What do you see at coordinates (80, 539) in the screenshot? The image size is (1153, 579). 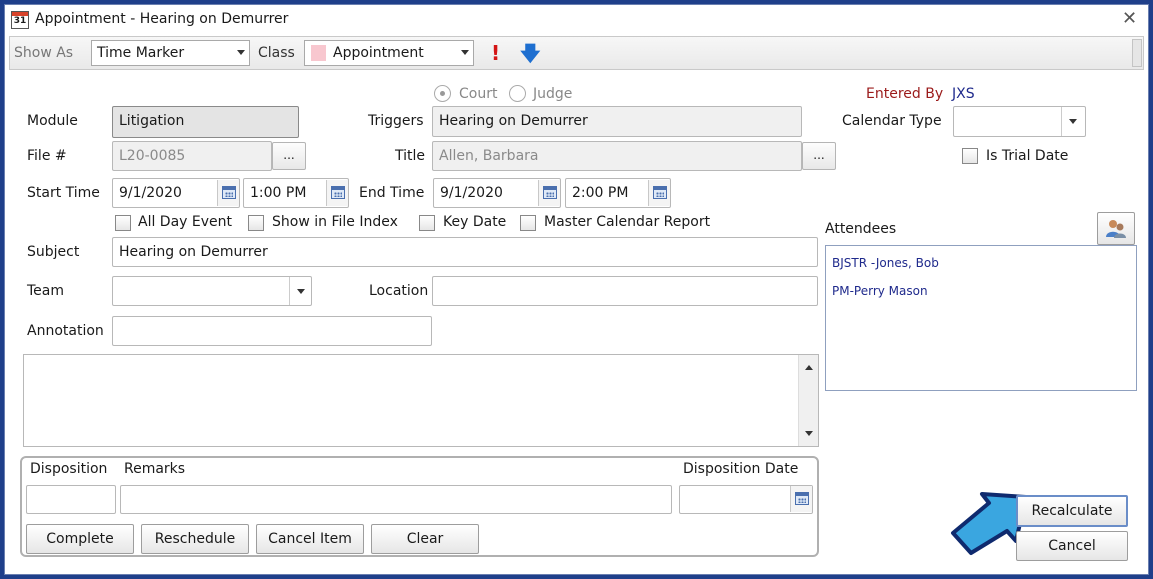 I see `complete-button: Complete` at bounding box center [80, 539].